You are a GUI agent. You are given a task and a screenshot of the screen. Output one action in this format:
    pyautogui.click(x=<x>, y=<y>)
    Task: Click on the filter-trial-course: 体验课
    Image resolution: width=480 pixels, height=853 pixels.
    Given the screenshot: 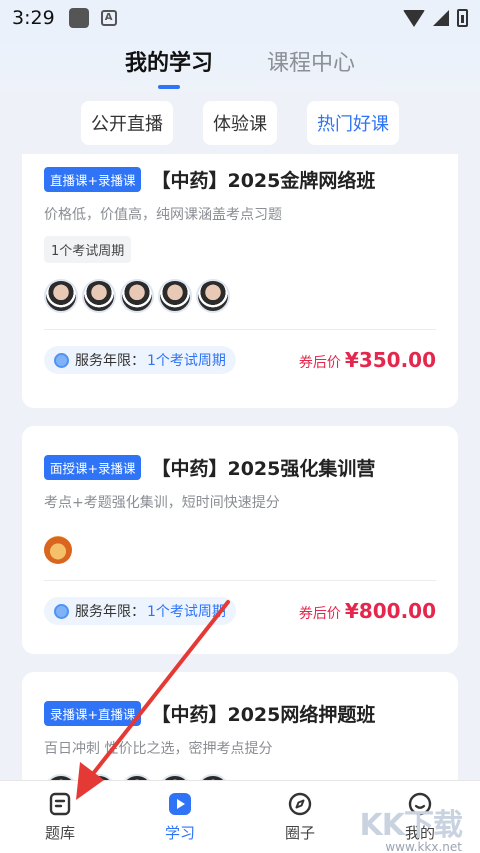 What is the action you would take?
    pyautogui.click(x=240, y=123)
    